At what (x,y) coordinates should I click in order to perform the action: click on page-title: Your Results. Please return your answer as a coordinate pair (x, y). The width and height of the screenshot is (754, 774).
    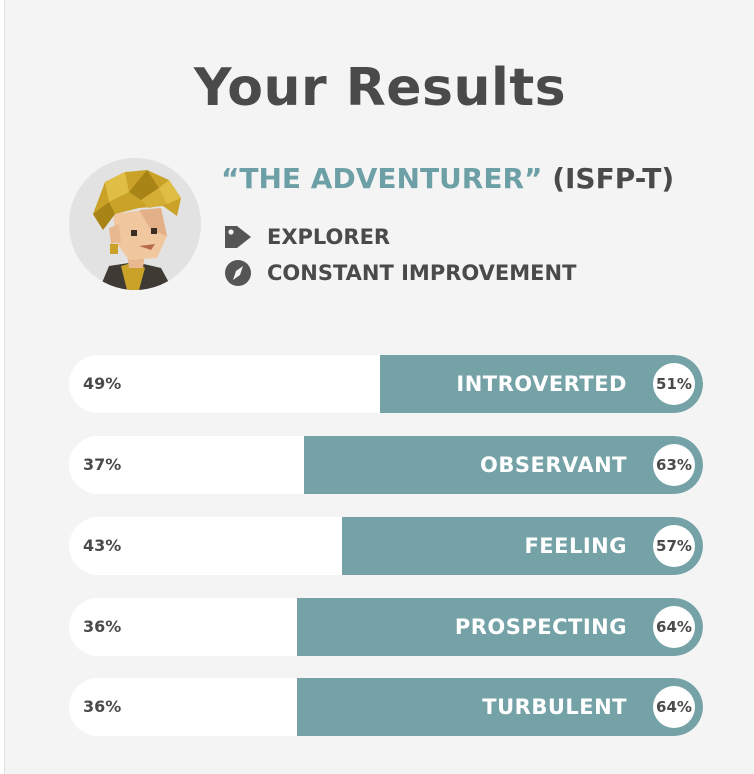
    Looking at the image, I should click on (380, 88).